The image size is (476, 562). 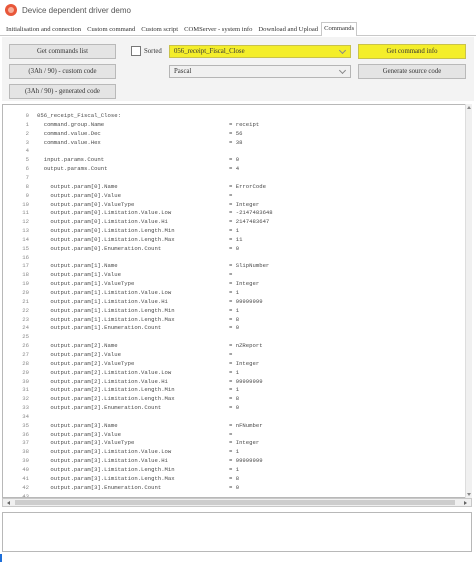 I want to click on line-number: 33, so click(x=25, y=408).